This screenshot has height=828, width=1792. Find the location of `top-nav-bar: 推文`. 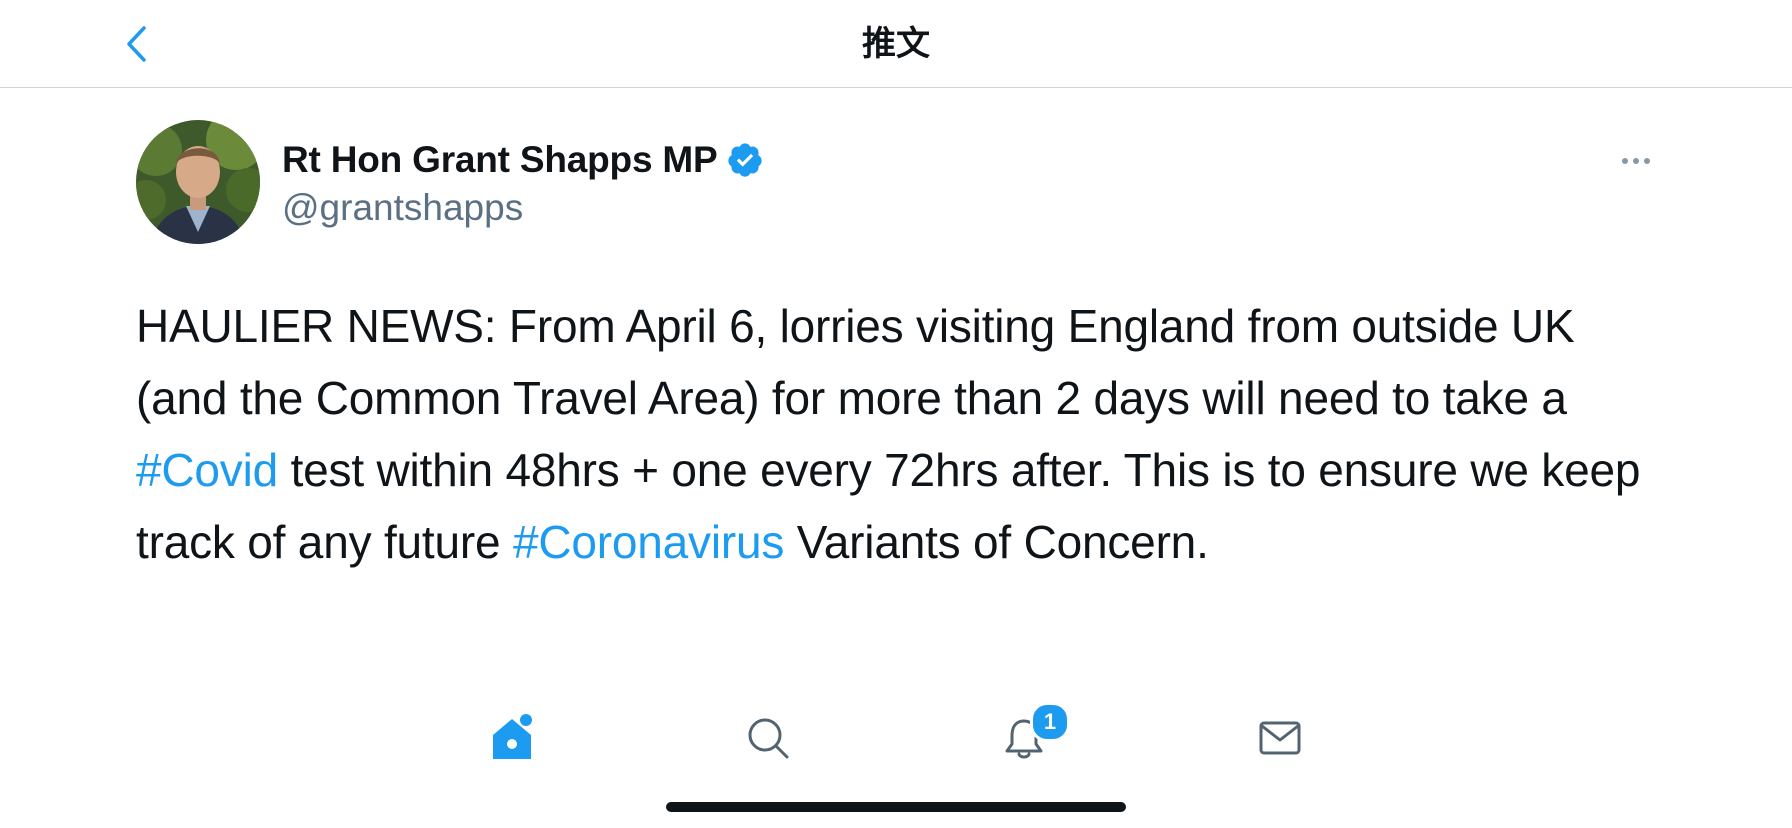

top-nav-bar: 推文 is located at coordinates (896, 44).